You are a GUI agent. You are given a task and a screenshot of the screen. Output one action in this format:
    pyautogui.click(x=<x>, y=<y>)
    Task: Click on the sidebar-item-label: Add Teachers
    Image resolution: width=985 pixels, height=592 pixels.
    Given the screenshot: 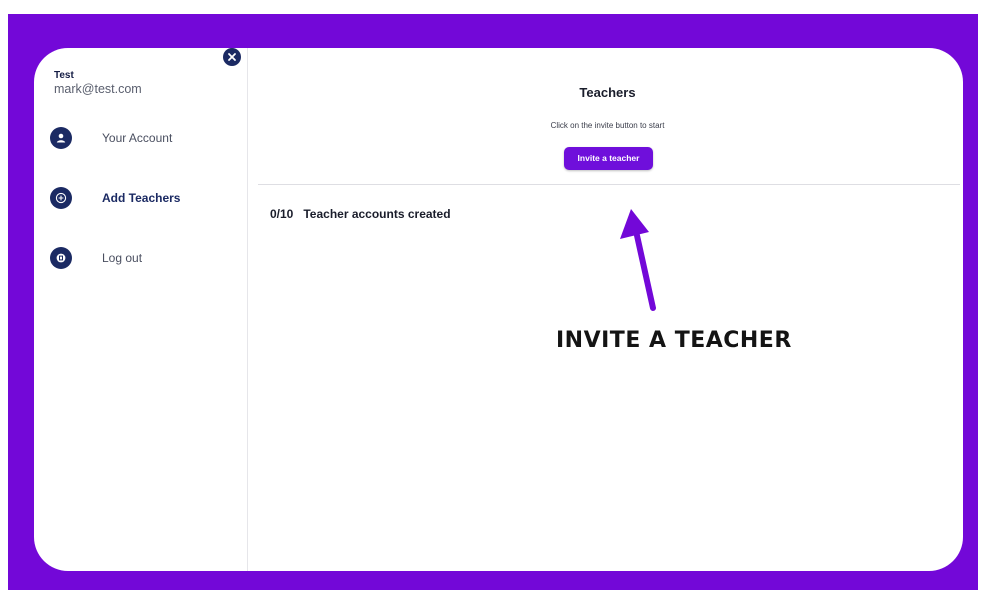 What is the action you would take?
    pyautogui.click(x=141, y=198)
    